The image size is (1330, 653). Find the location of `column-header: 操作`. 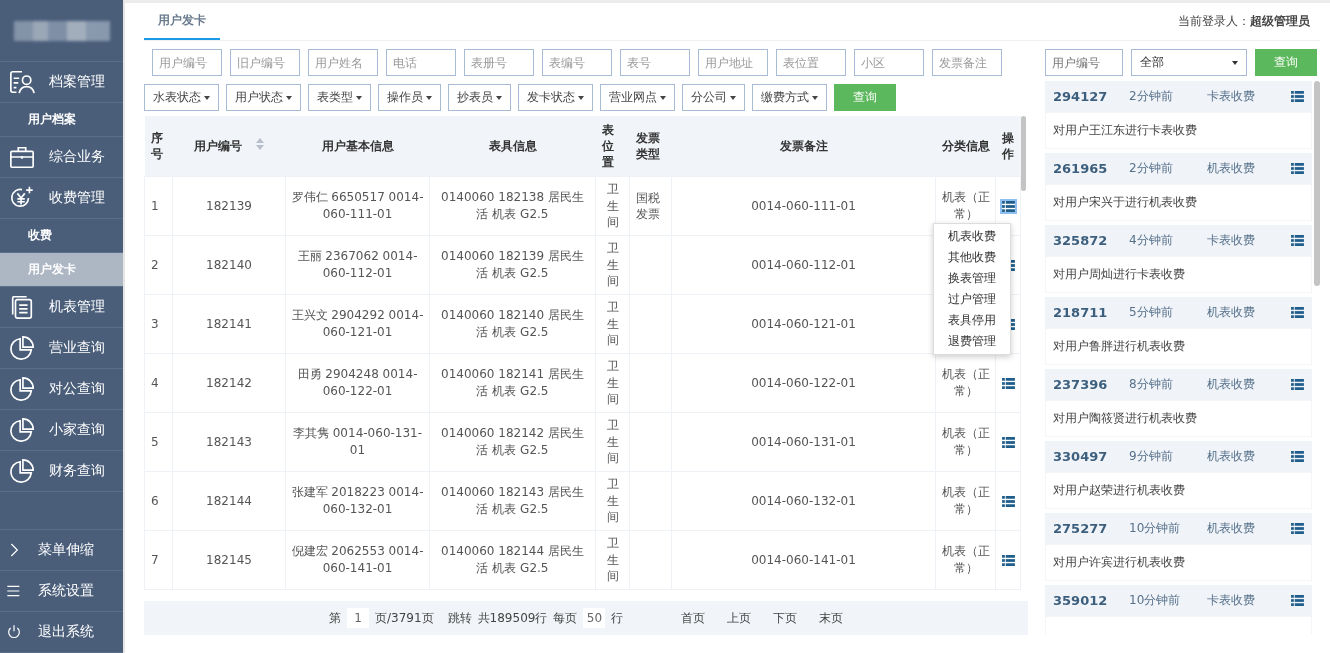

column-header: 操作 is located at coordinates (1007, 146).